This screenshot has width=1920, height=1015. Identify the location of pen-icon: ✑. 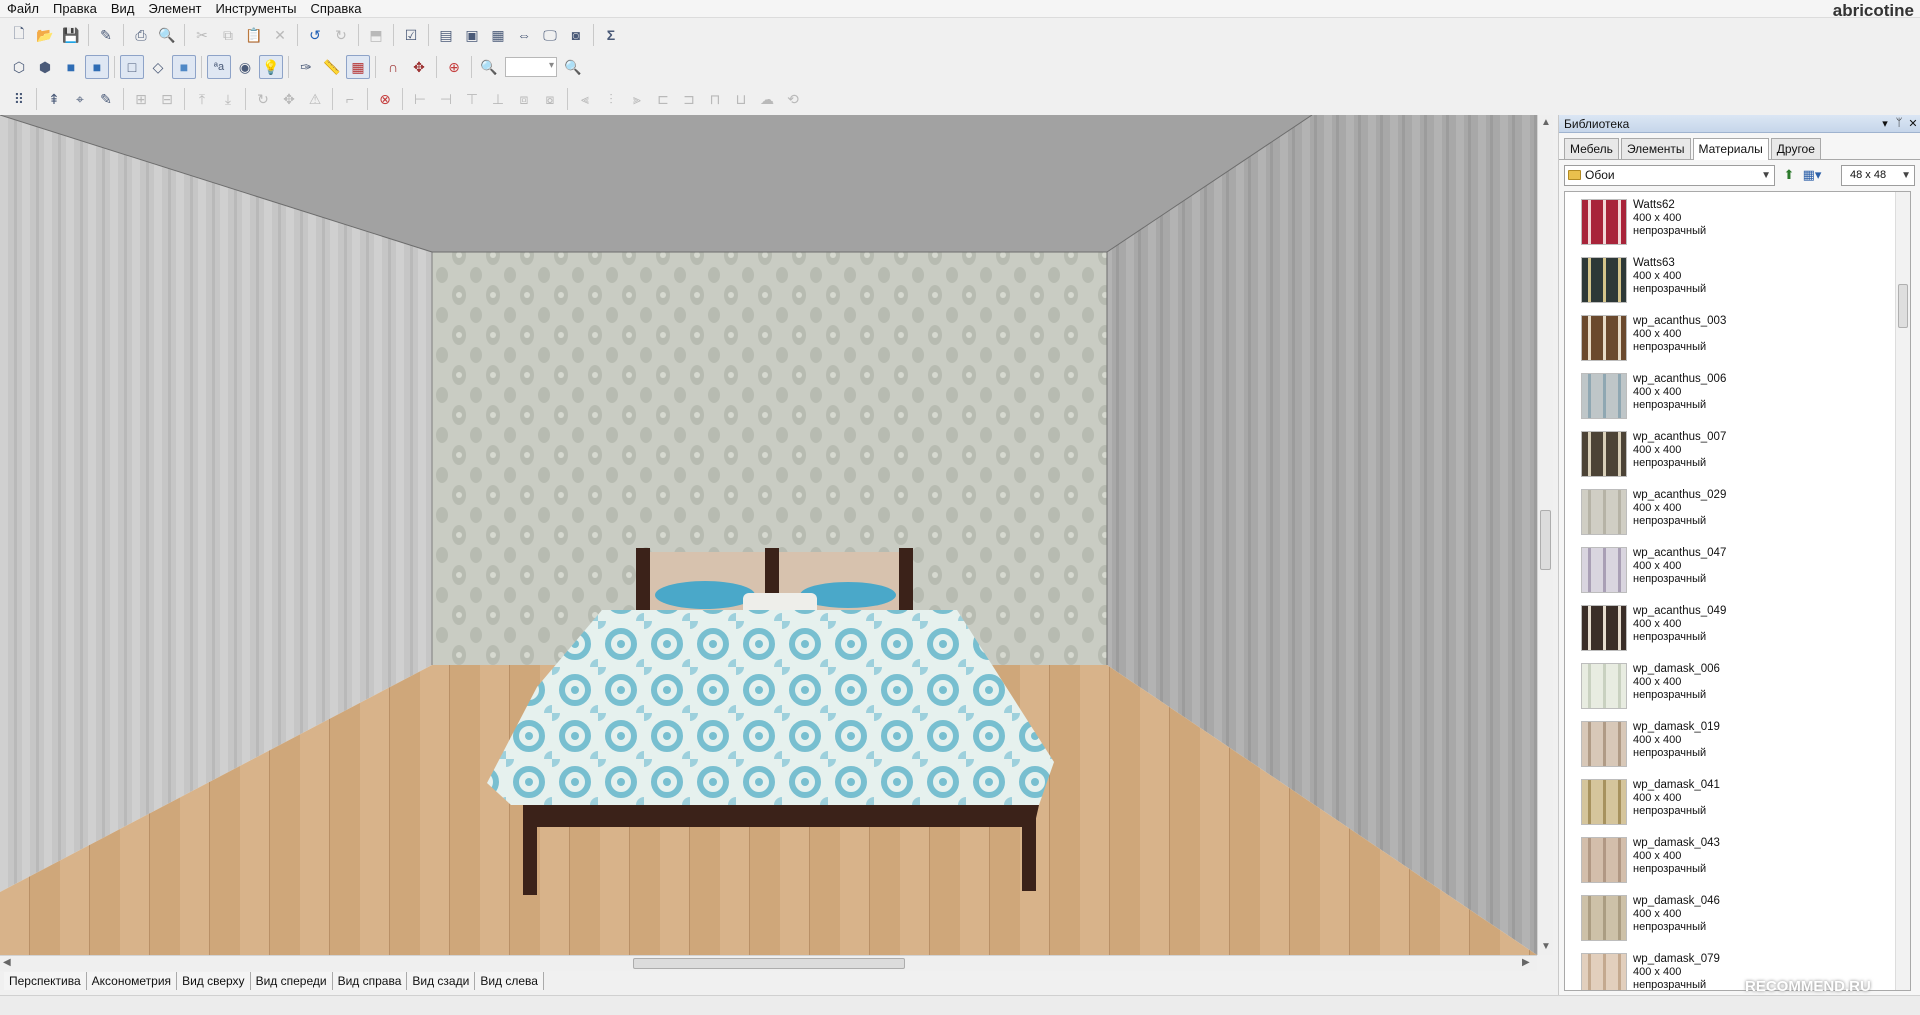
(306, 67).